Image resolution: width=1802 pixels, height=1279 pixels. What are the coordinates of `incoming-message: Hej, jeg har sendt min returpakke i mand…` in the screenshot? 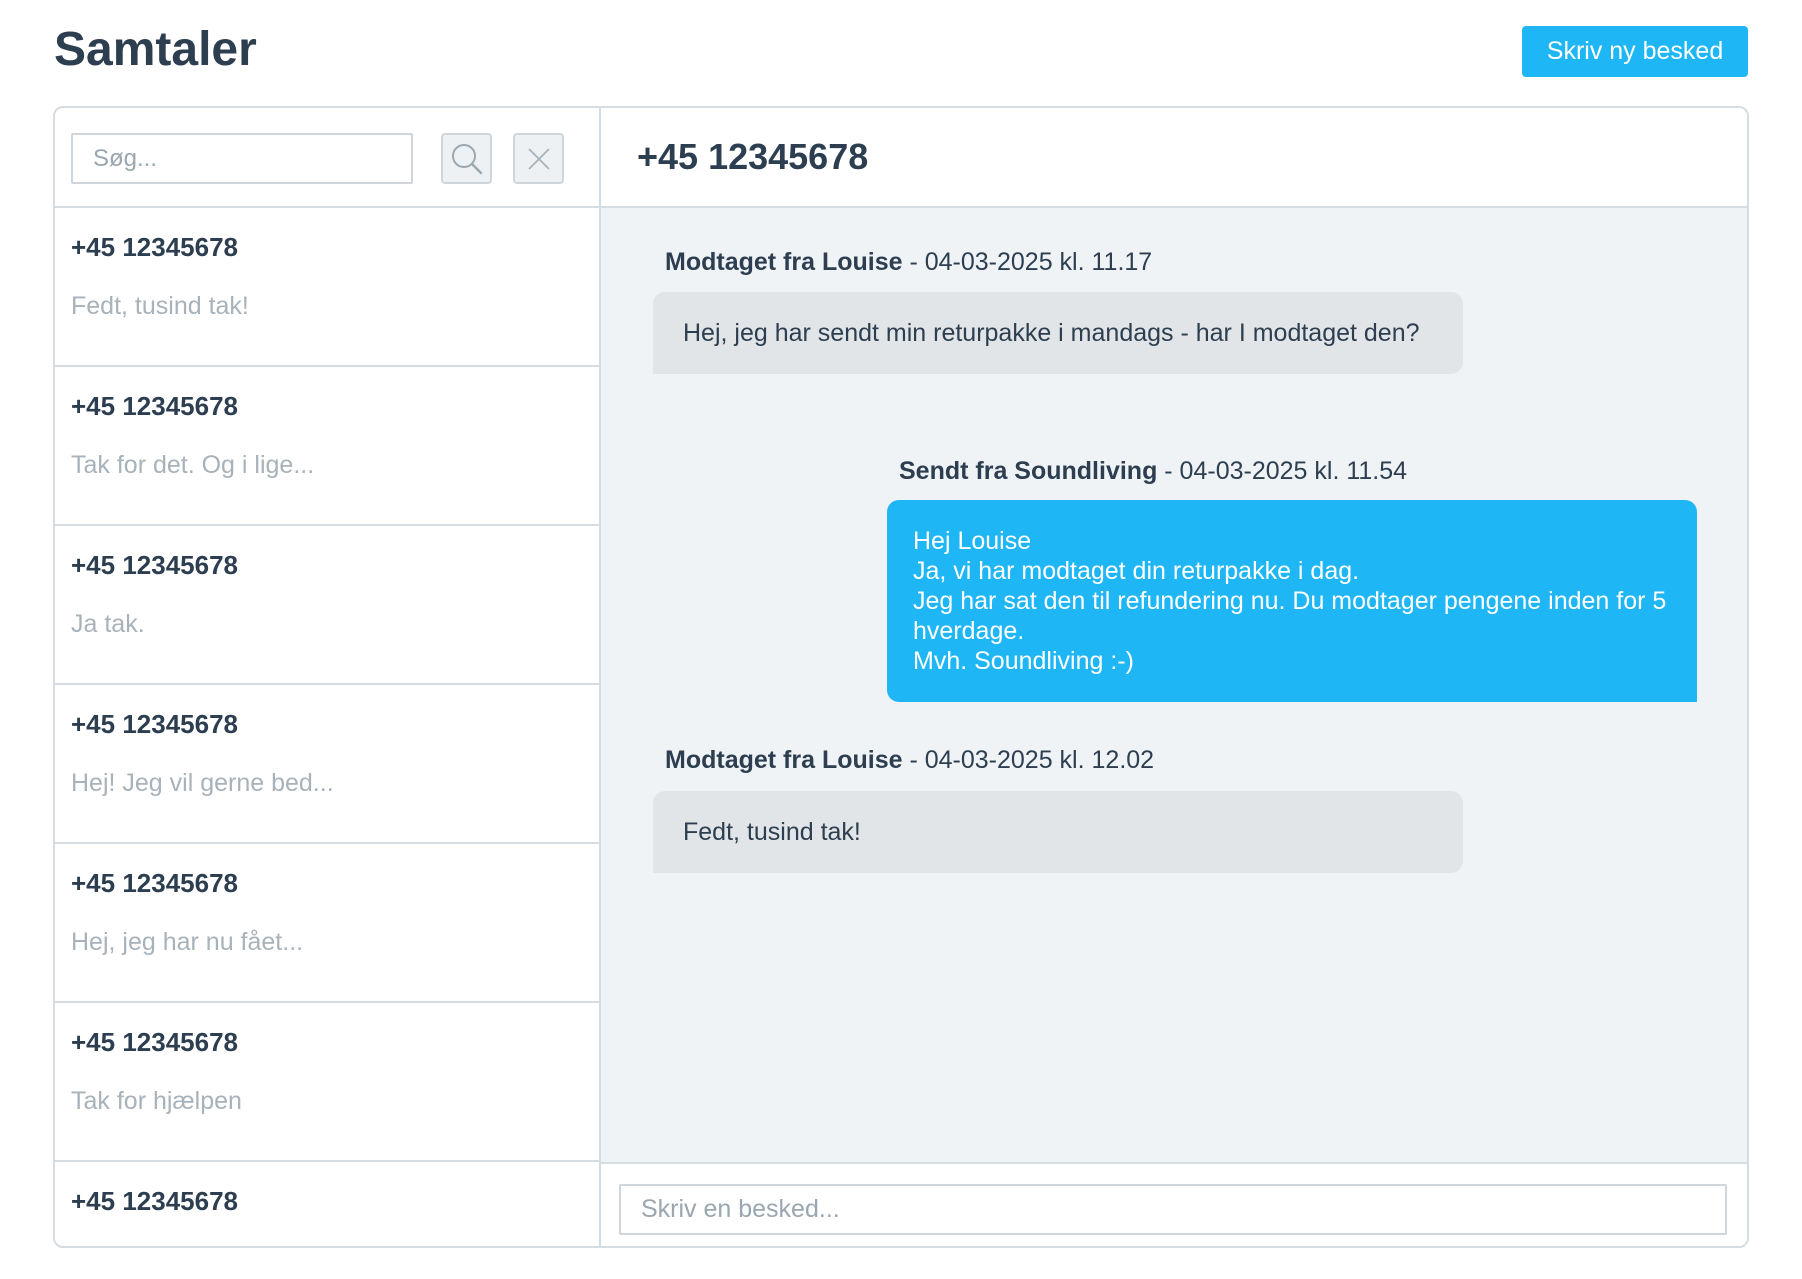 It's located at (1058, 333).